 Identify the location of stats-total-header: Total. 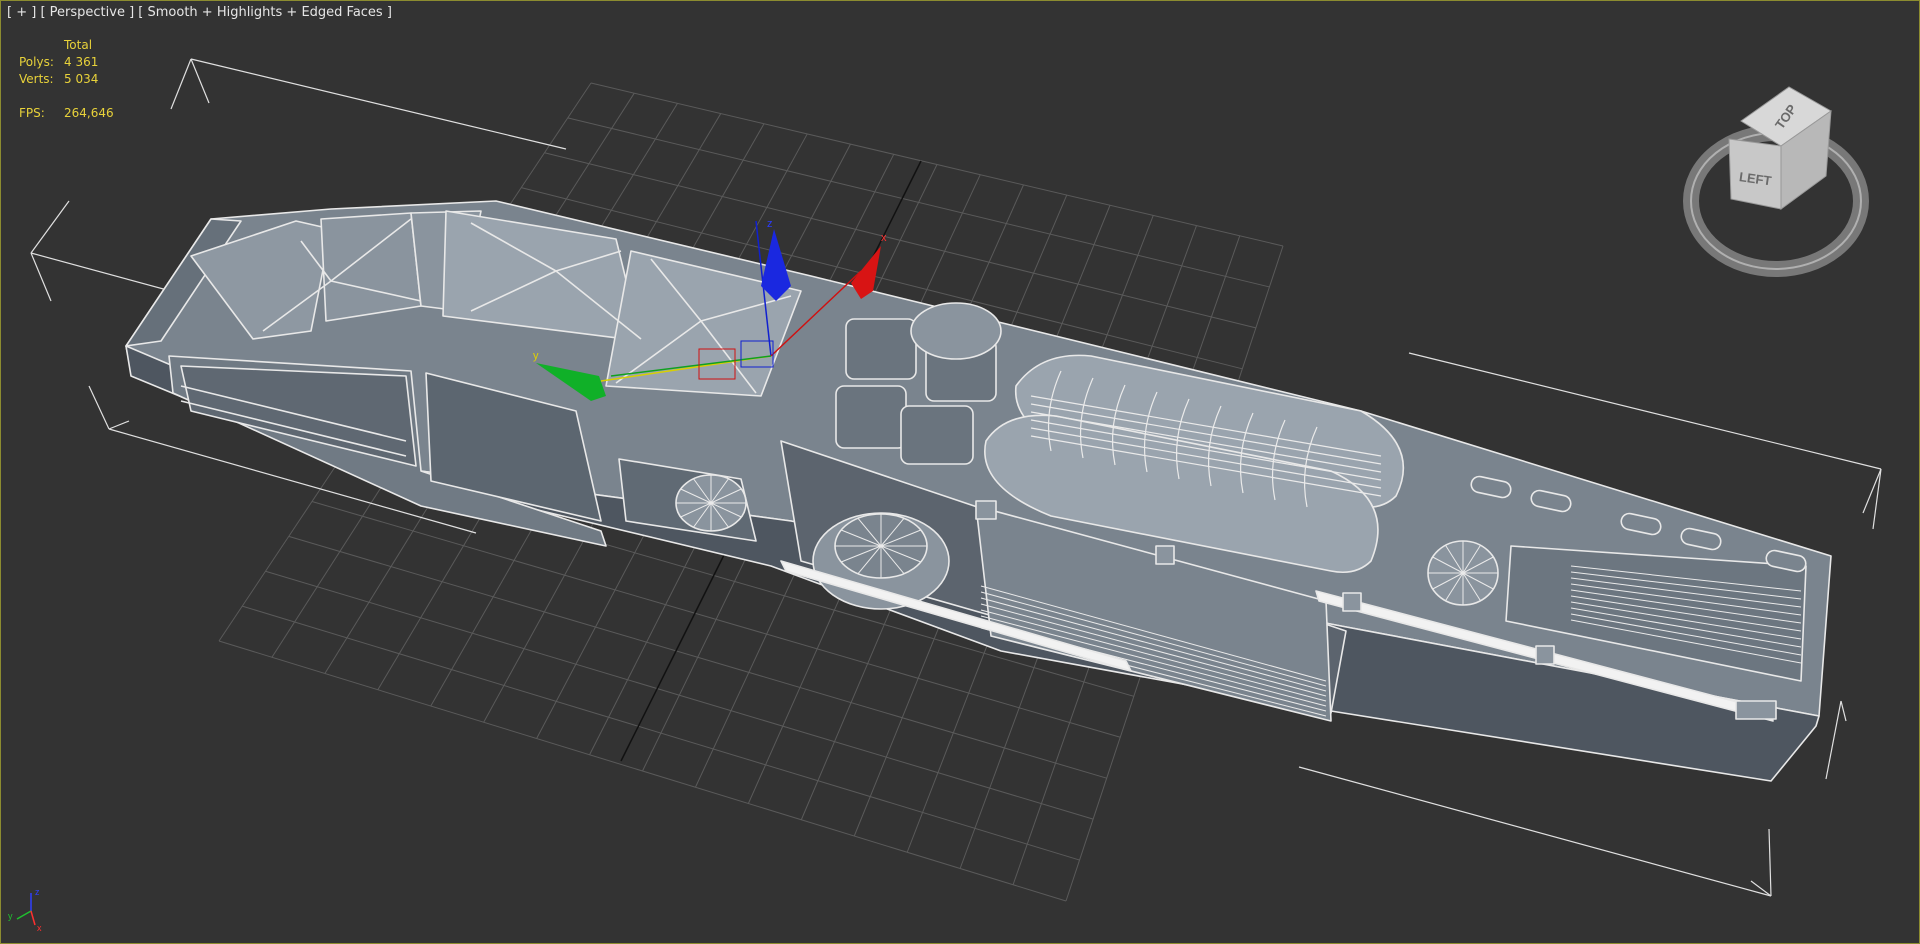
(78, 45).